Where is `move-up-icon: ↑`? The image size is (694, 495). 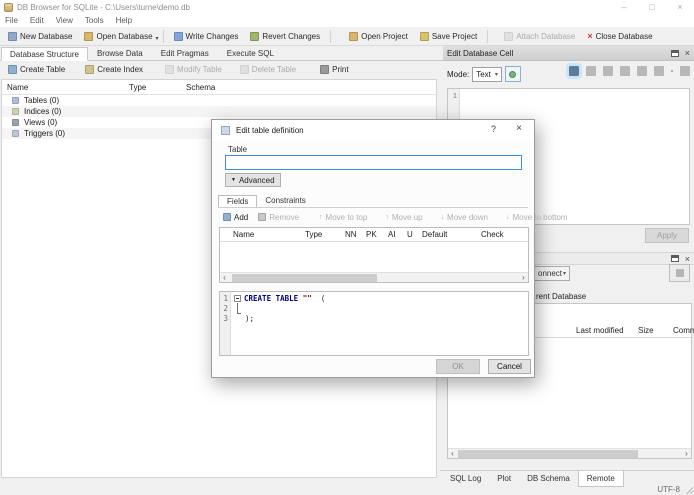
move-up-icon: ↑ is located at coordinates (387, 217).